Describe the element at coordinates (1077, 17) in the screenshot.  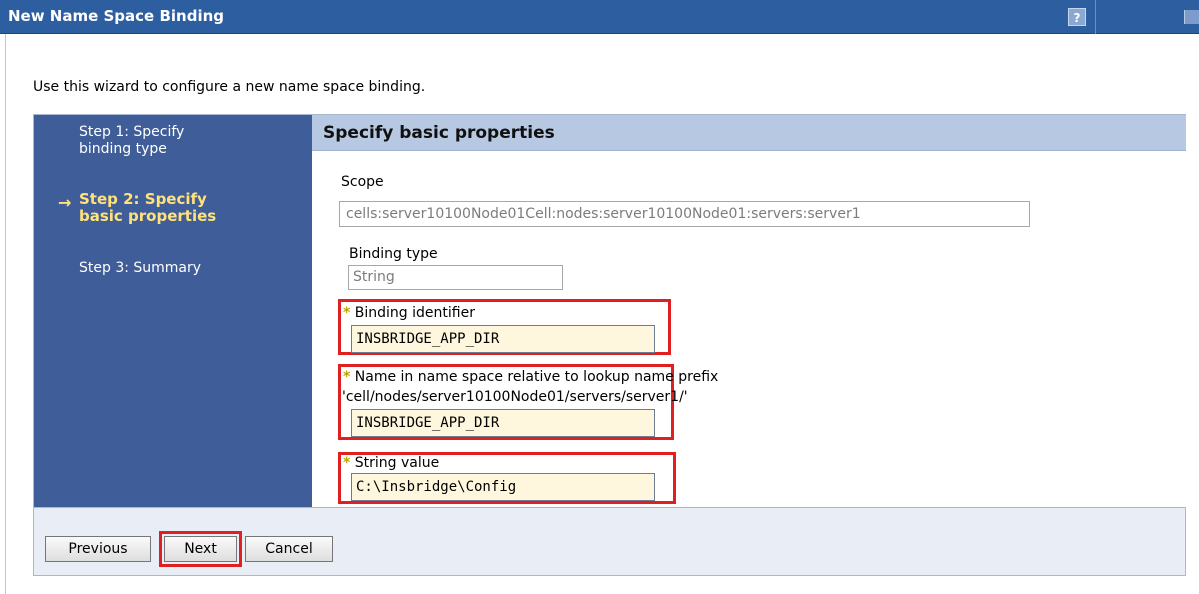
I see `help-icon: ?` at that location.